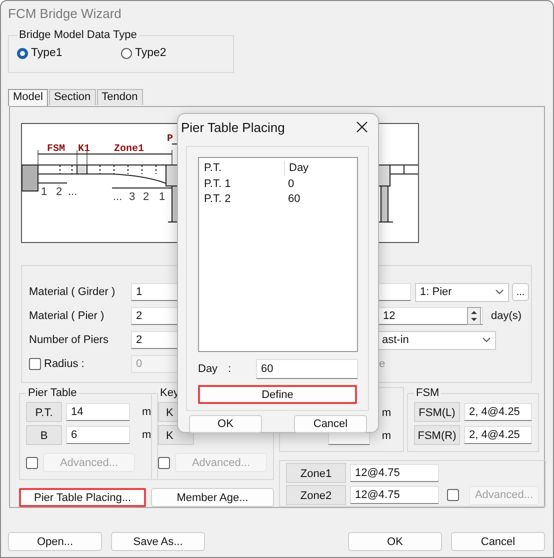  Describe the element at coordinates (298, 168) in the screenshot. I see `column-header: Day` at that location.